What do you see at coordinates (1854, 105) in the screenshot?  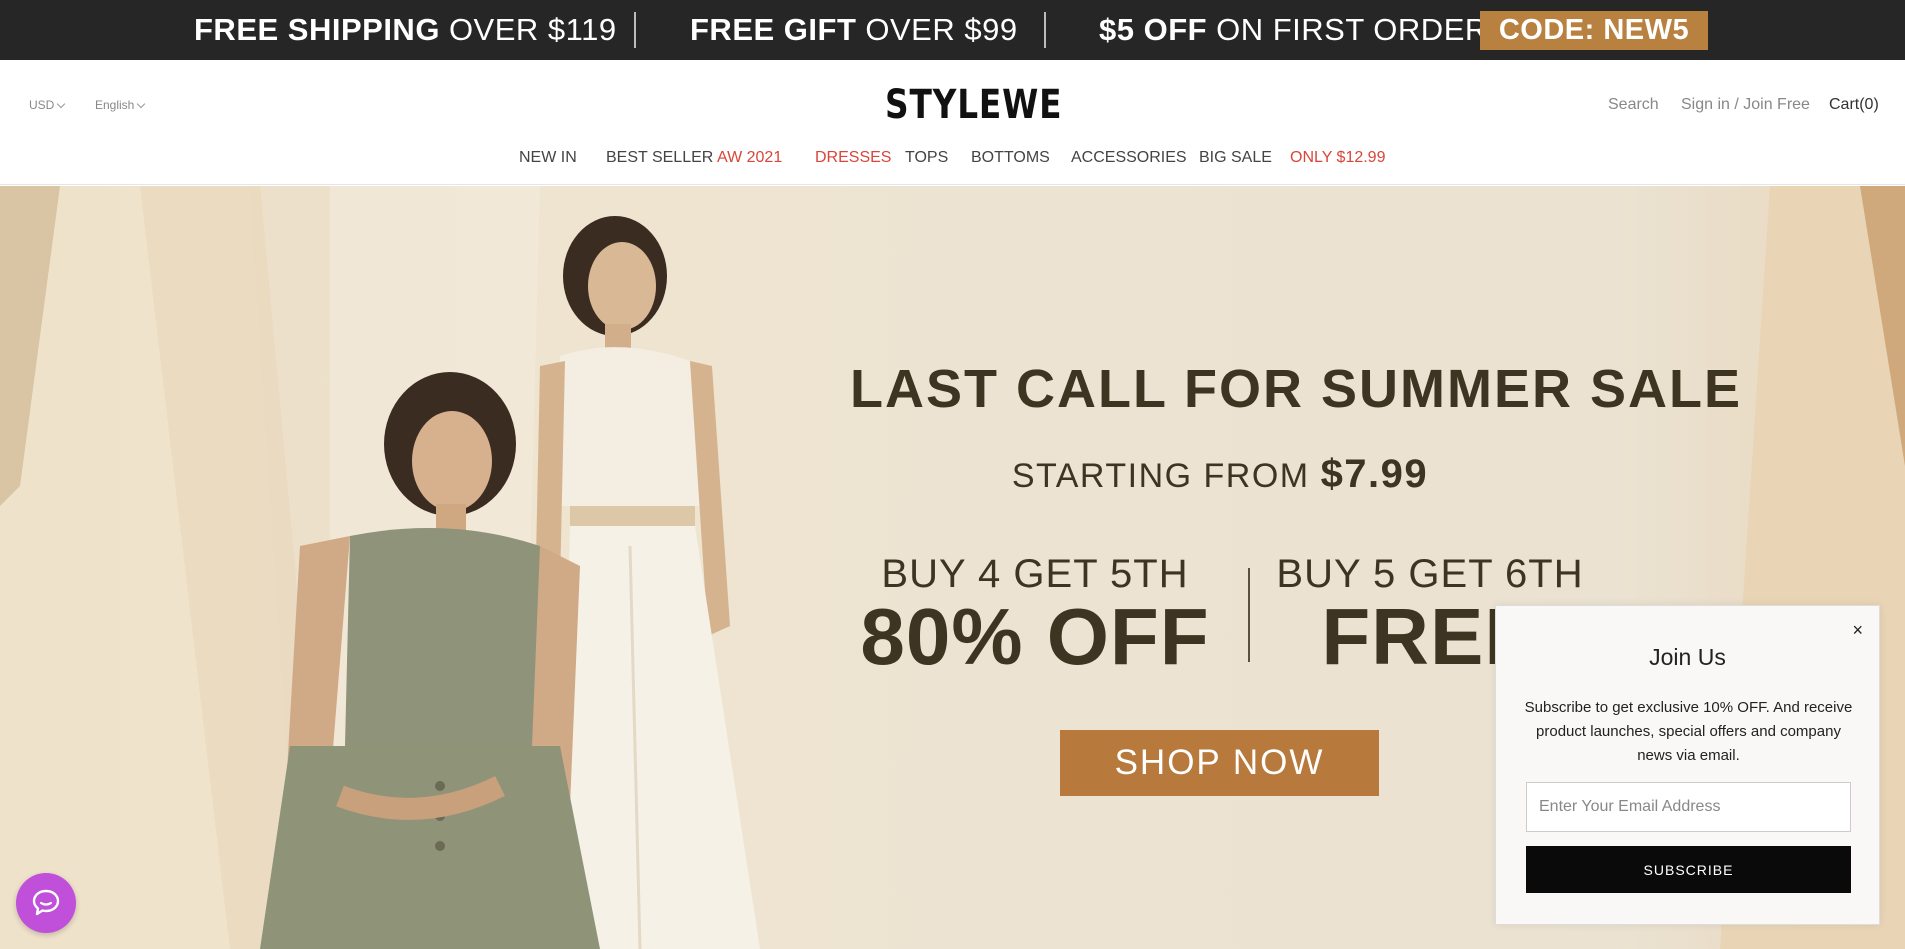 I see `cart-link: Cart(0)` at bounding box center [1854, 105].